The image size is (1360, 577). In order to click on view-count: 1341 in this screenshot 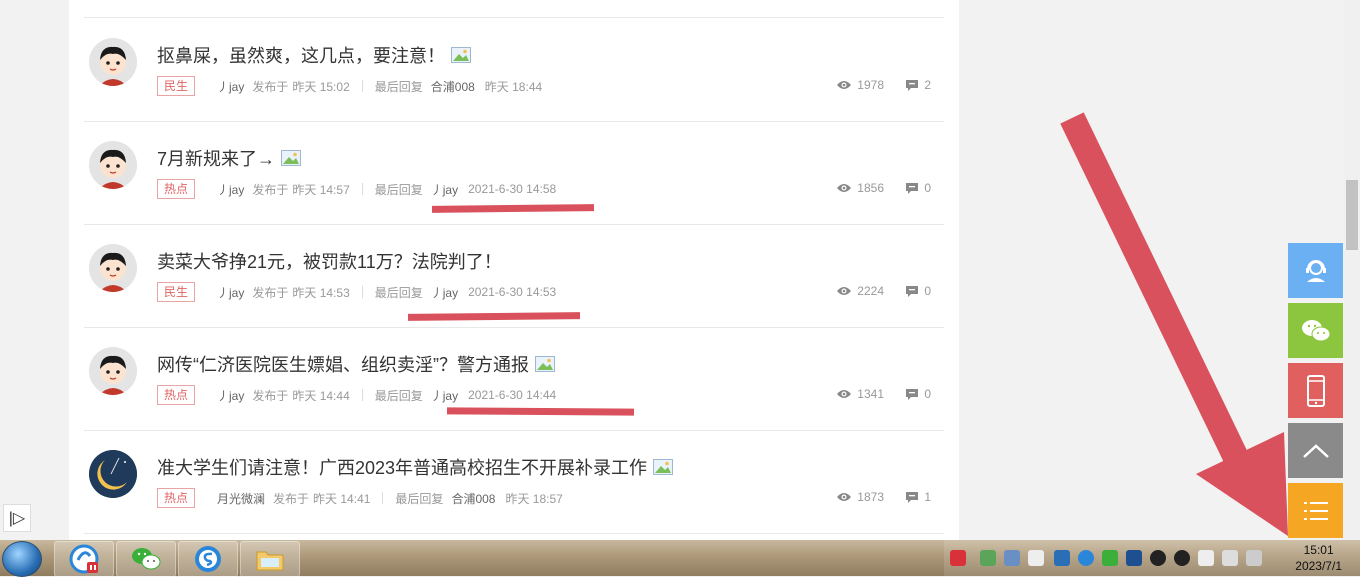, I will do `click(860, 394)`.